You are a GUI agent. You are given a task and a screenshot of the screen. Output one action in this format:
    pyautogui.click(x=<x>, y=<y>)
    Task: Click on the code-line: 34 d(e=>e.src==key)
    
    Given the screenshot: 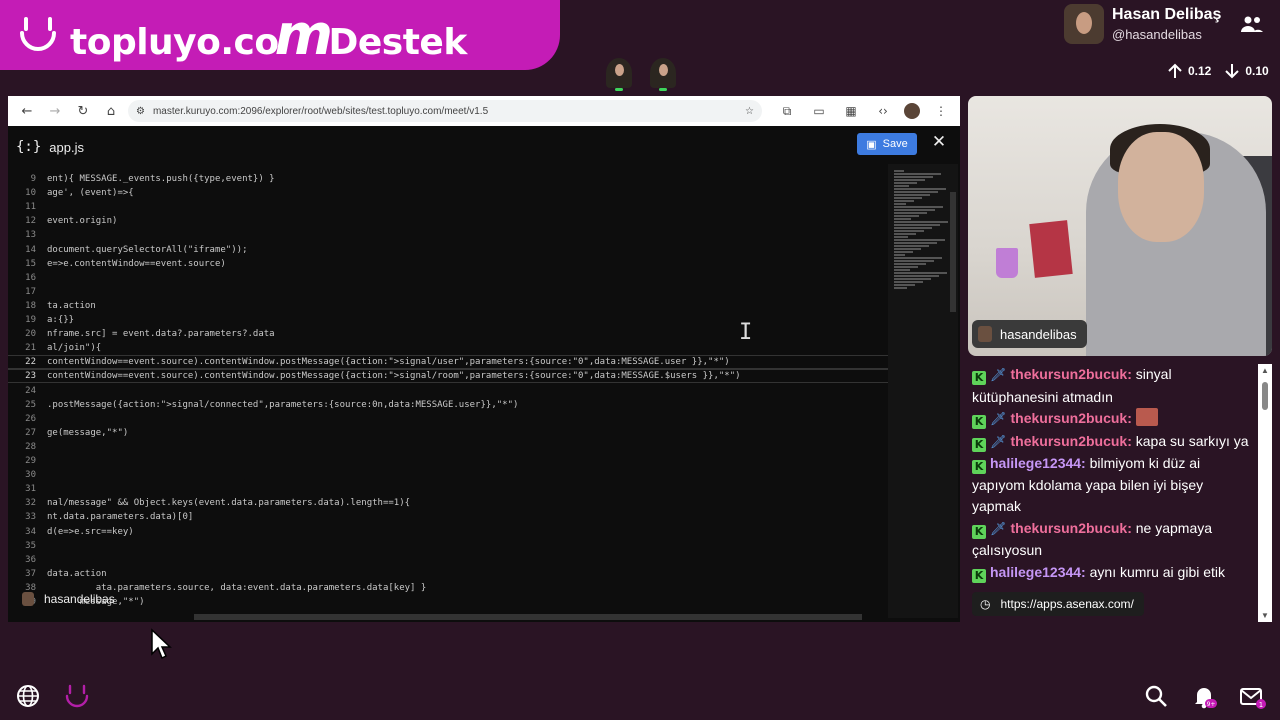 What is the action you would take?
    pyautogui.click(x=448, y=532)
    